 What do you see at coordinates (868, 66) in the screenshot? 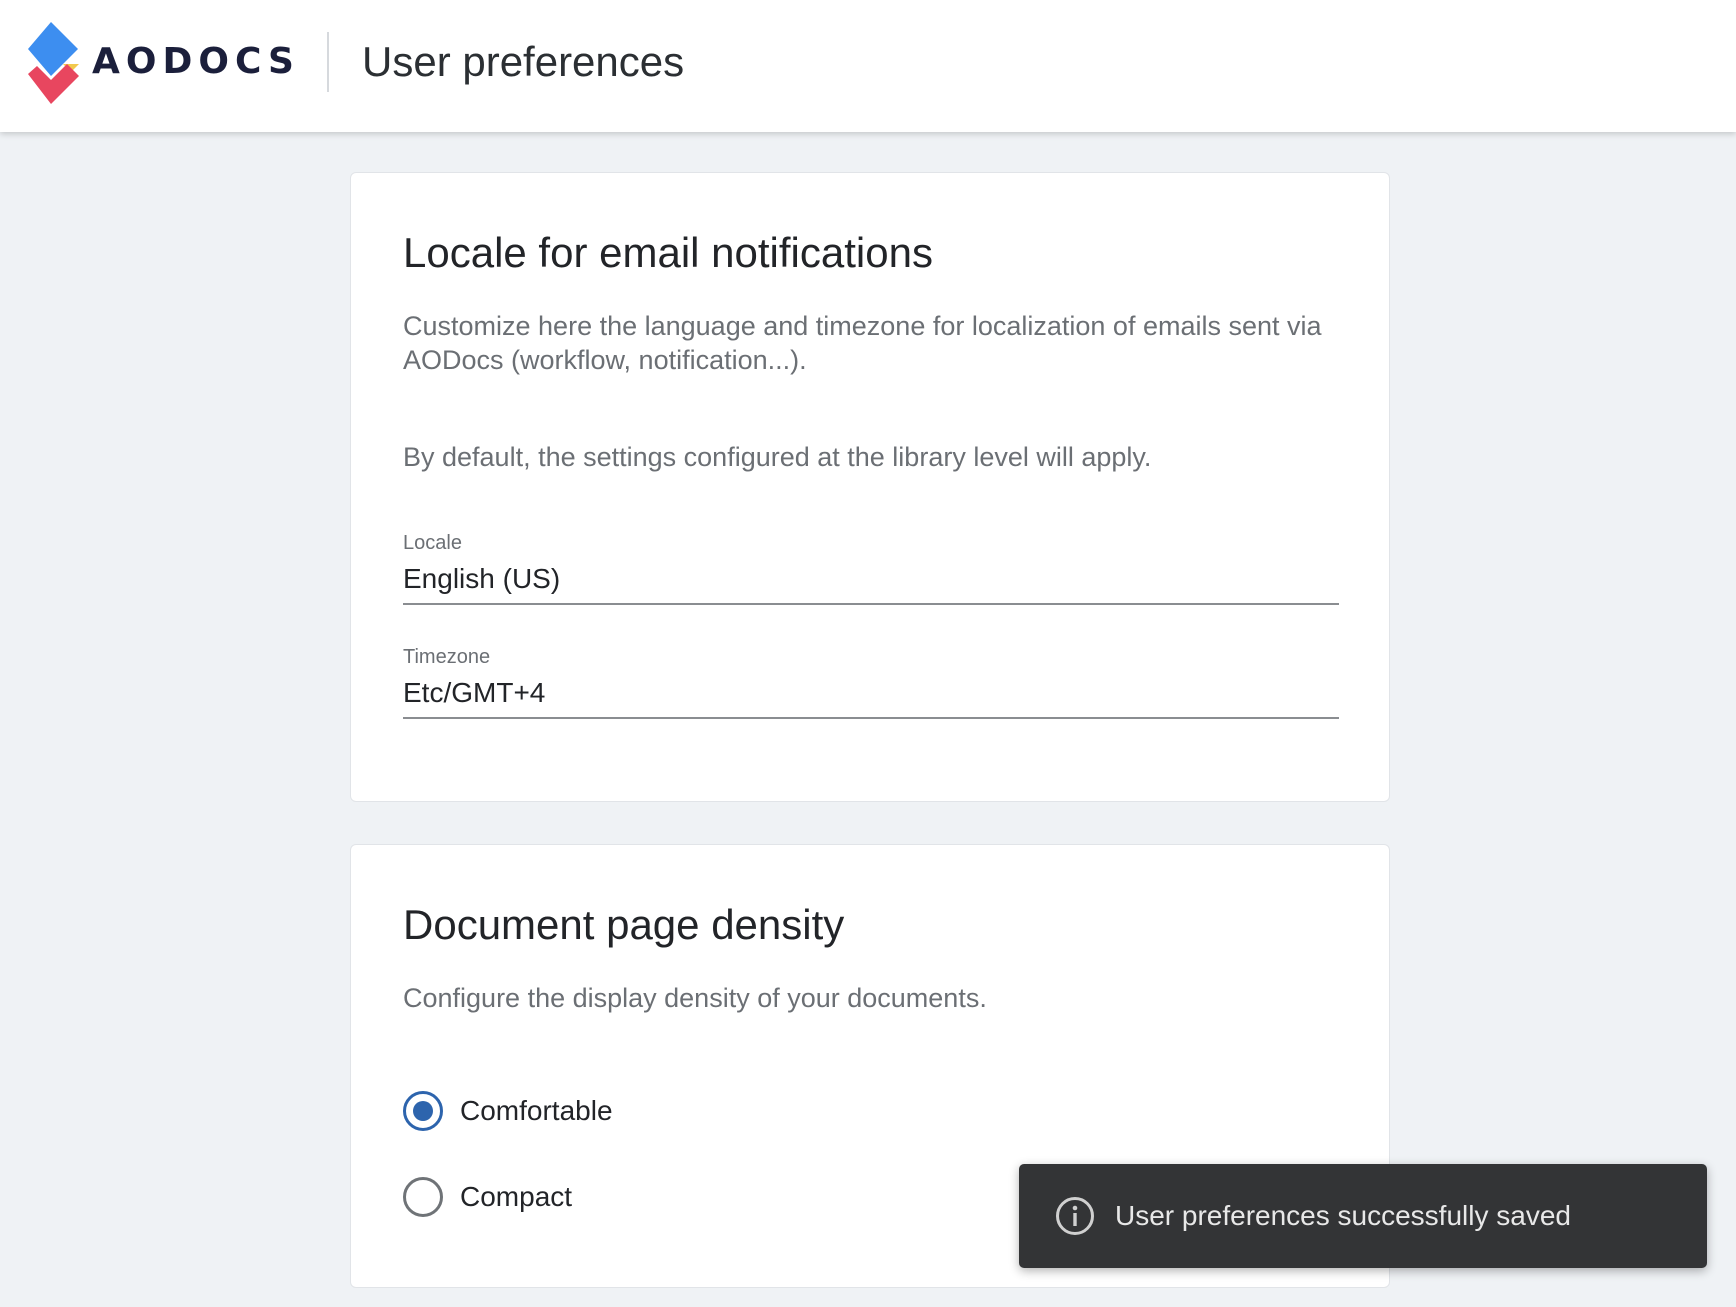
I see `app-header: AODOCS User preferences` at bounding box center [868, 66].